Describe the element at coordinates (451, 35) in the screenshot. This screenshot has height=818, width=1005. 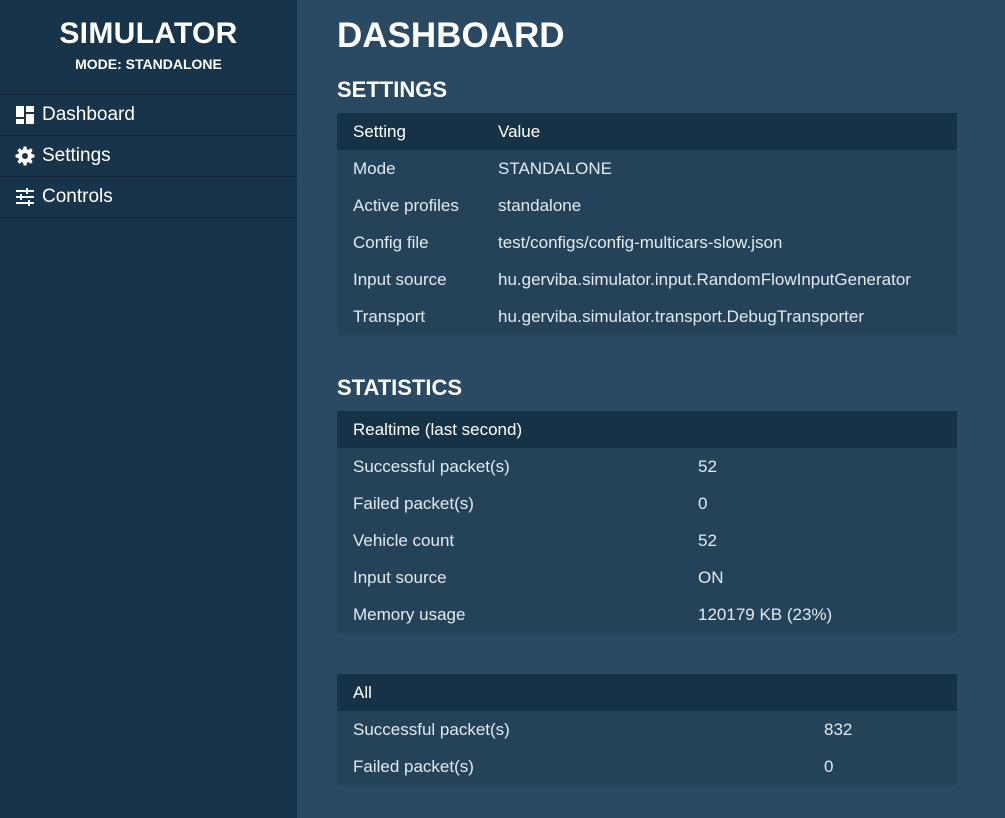
I see `page-title: DASHBOARD` at that location.